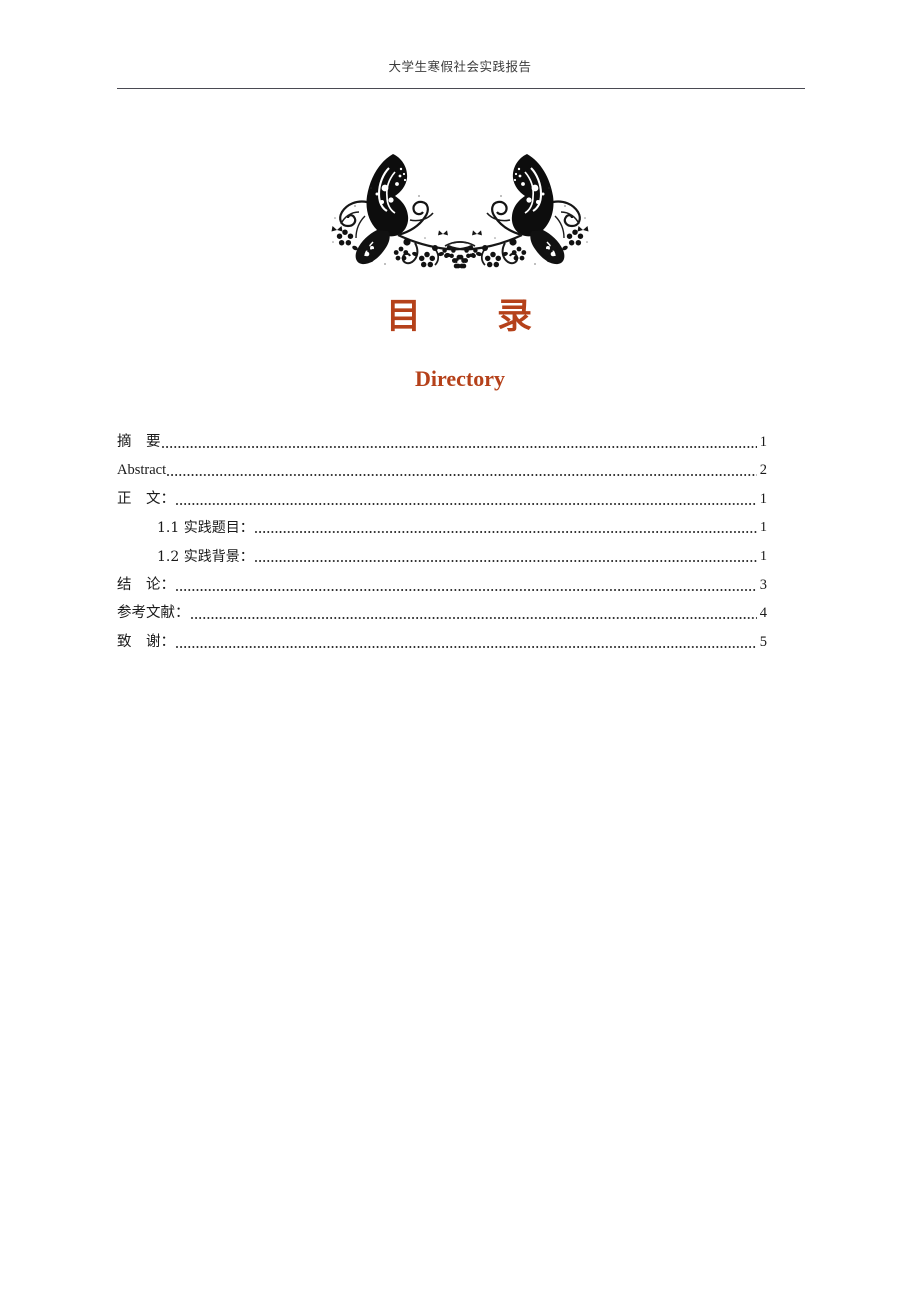 Image resolution: width=920 pixels, height=1302 pixels. I want to click on butterfly-floral-ornament, so click(460, 207).